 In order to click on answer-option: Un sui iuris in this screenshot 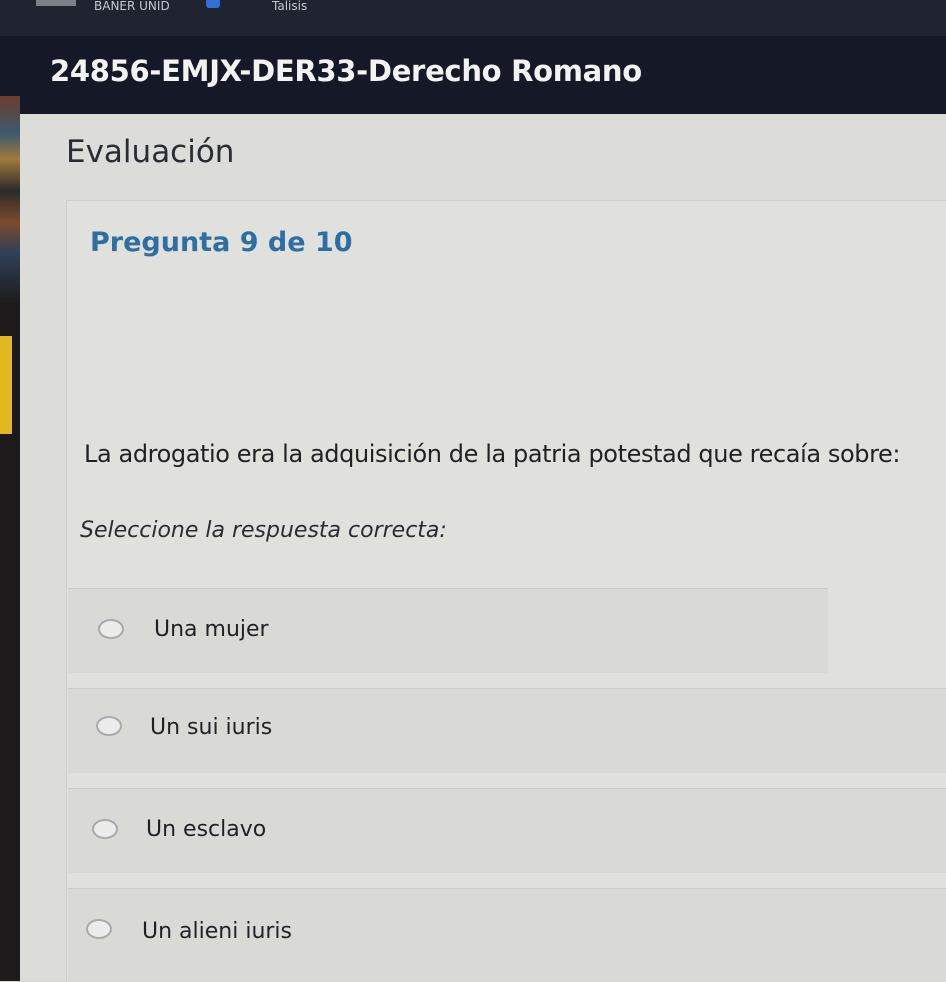, I will do `click(507, 730)`.